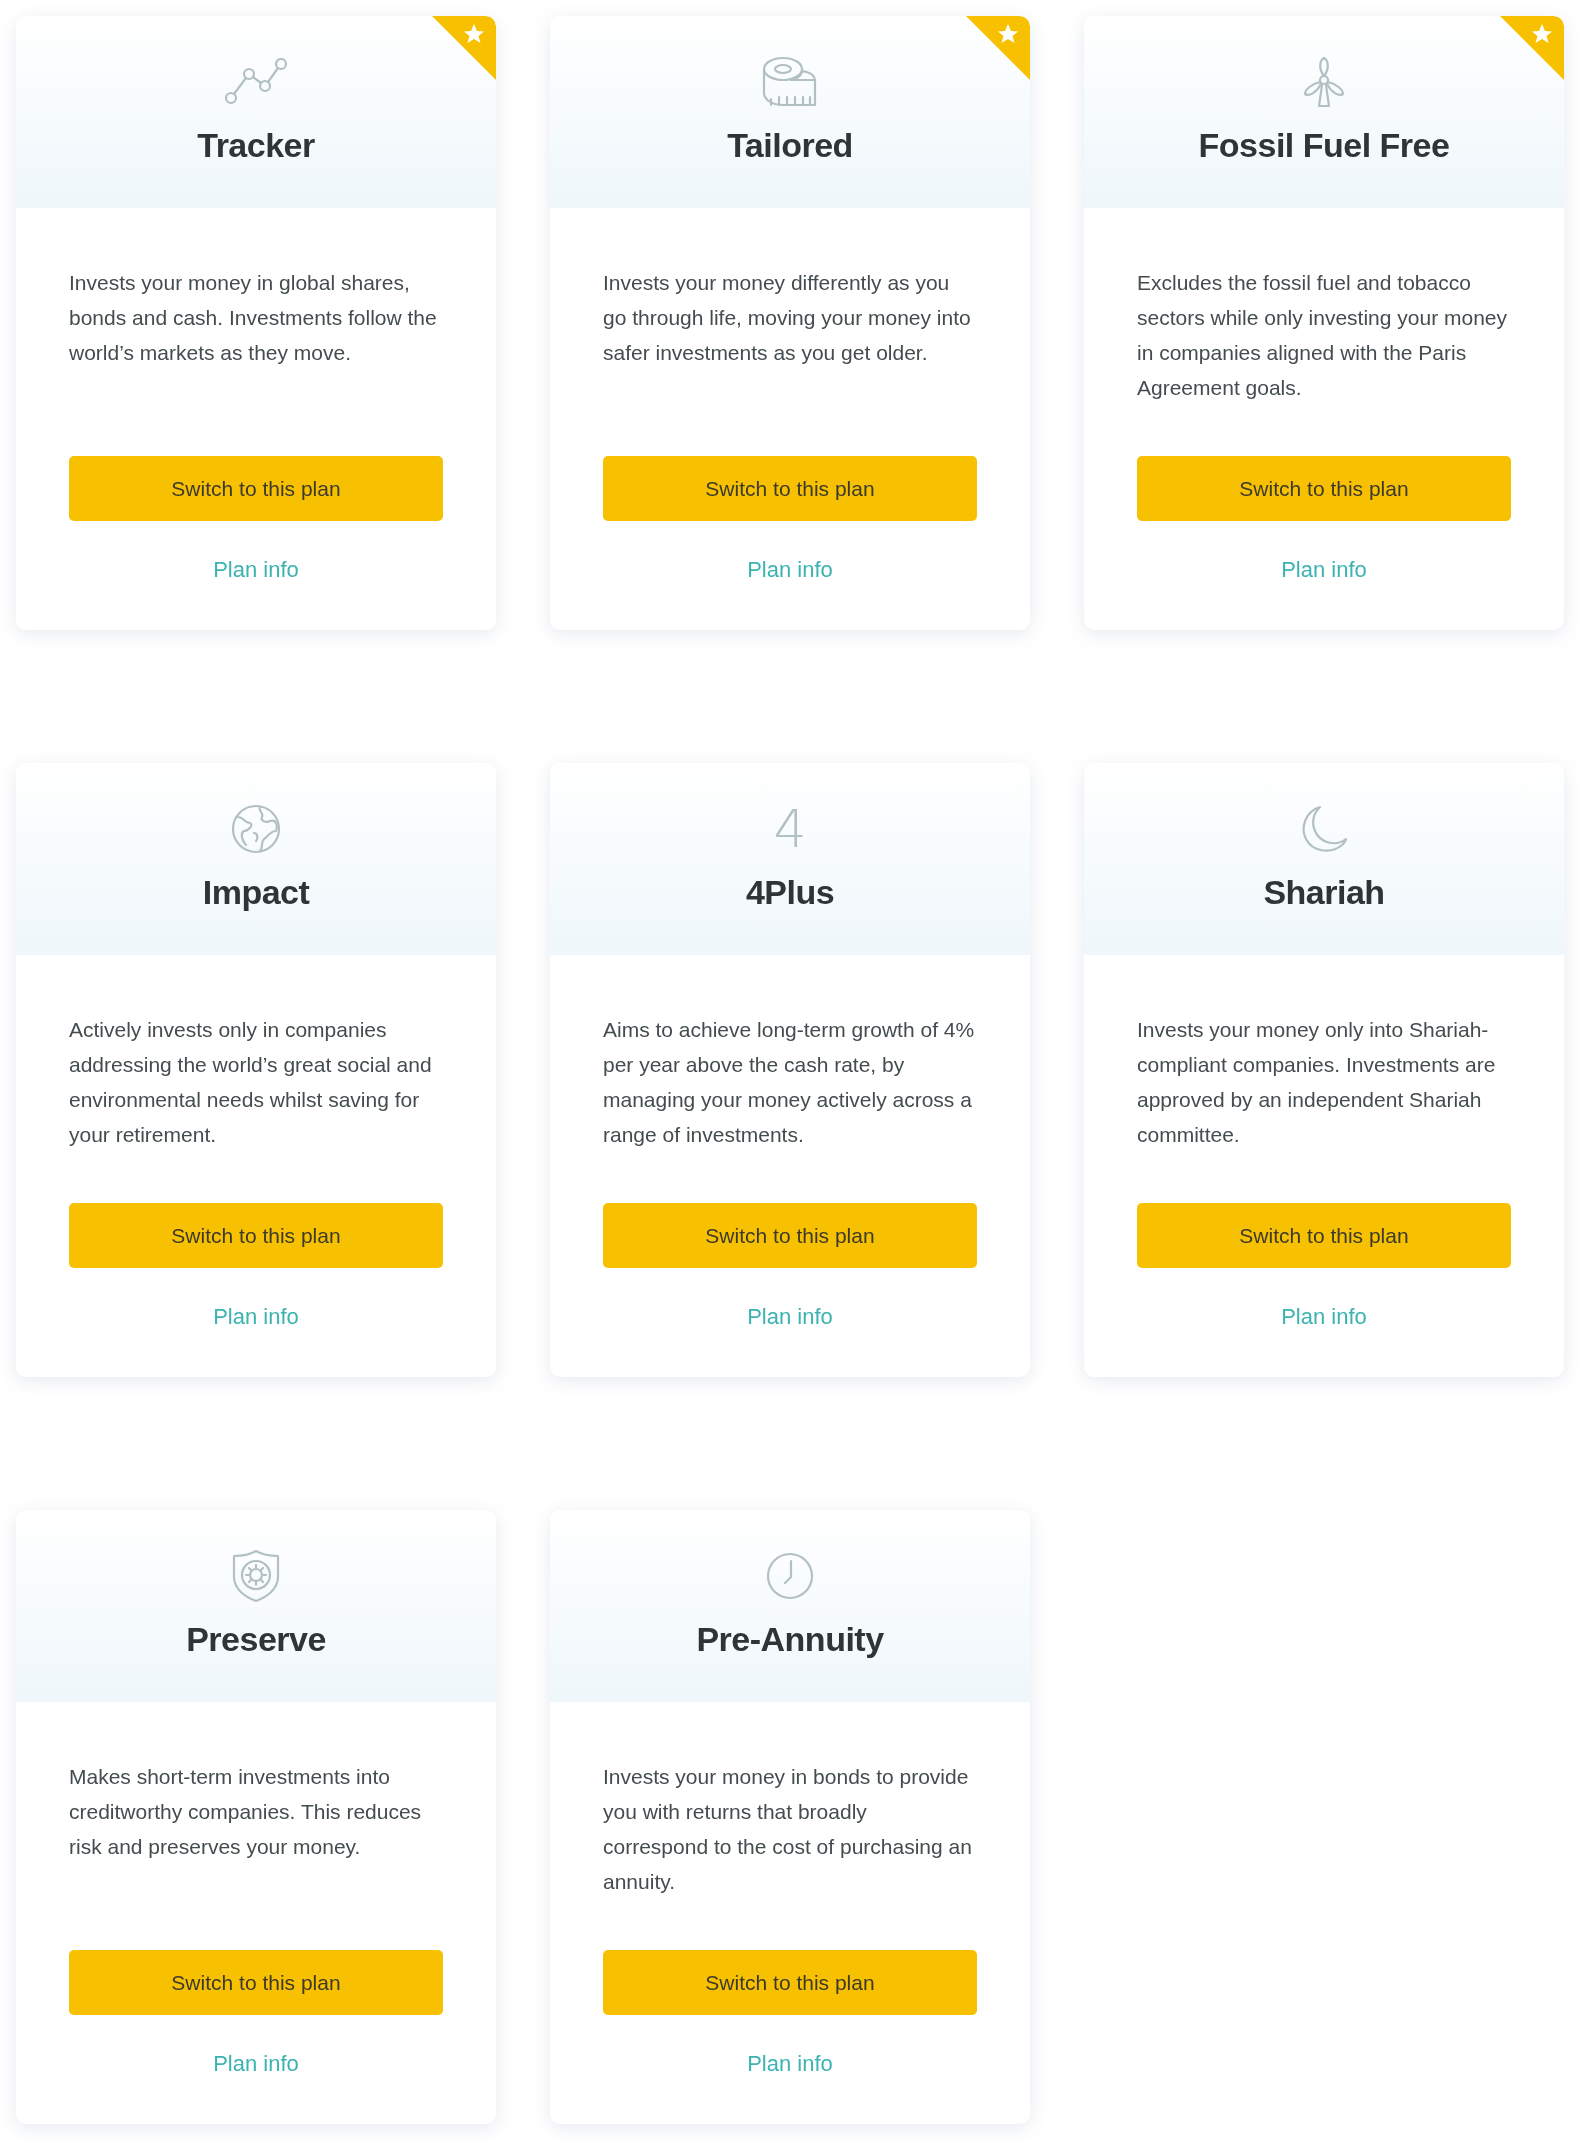 The width and height of the screenshot is (1578, 2142). Describe the element at coordinates (256, 145) in the screenshot. I see `plan-title: Tracker` at that location.